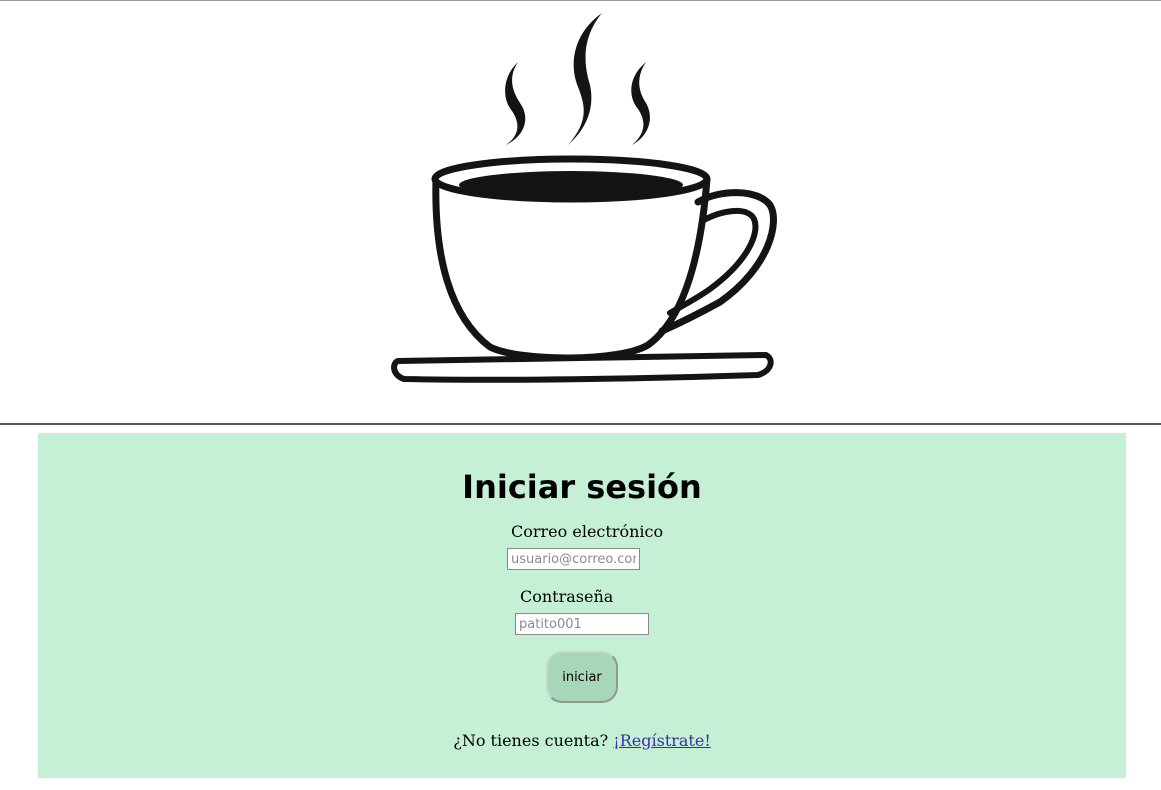  What do you see at coordinates (573, 559) in the screenshot?
I see `email-field` at bounding box center [573, 559].